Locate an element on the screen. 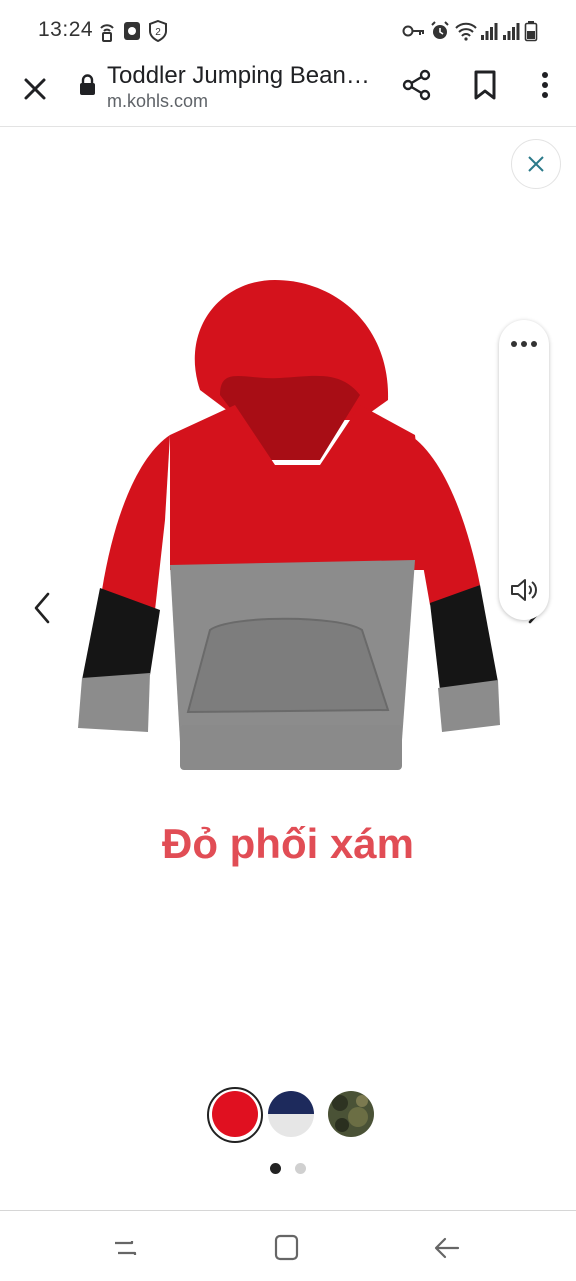  wifi-icon is located at coordinates (466, 31).